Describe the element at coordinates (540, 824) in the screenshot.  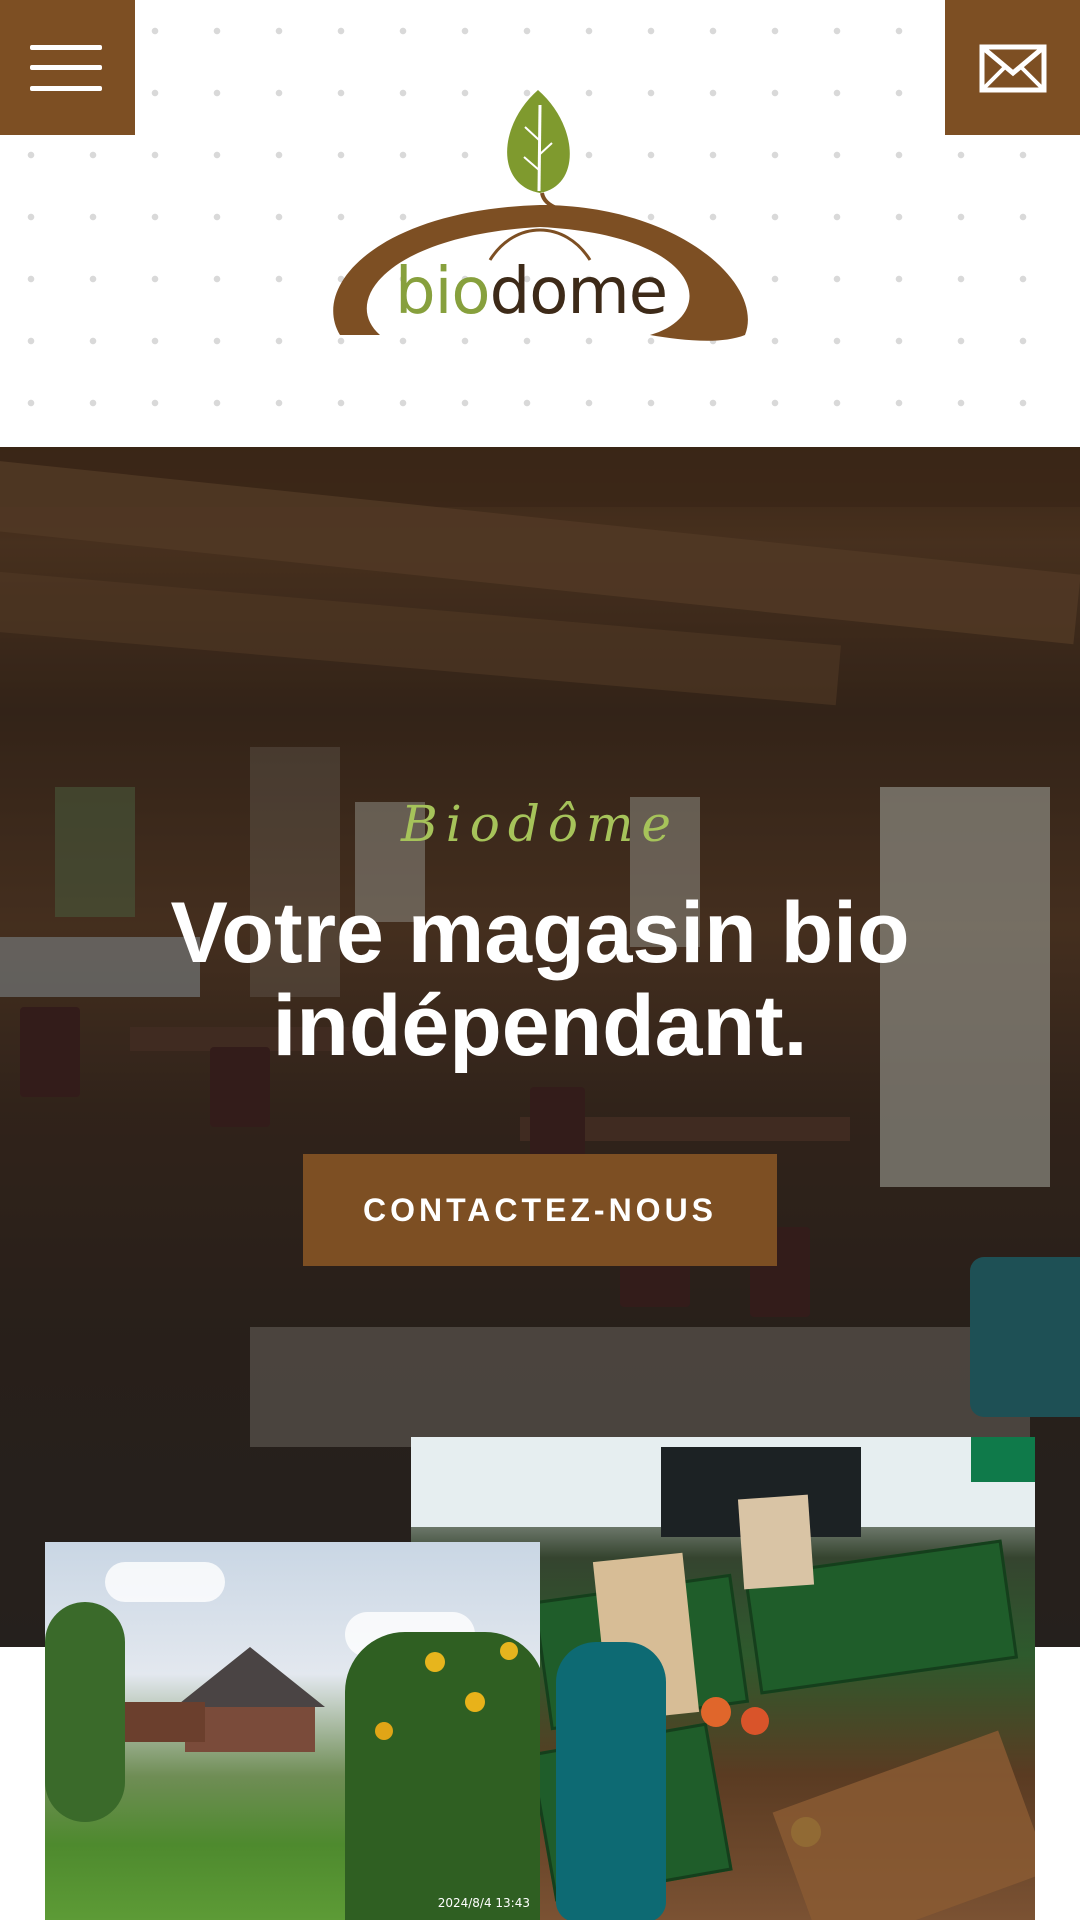
I see `hero-script-title: Biodôme` at that location.